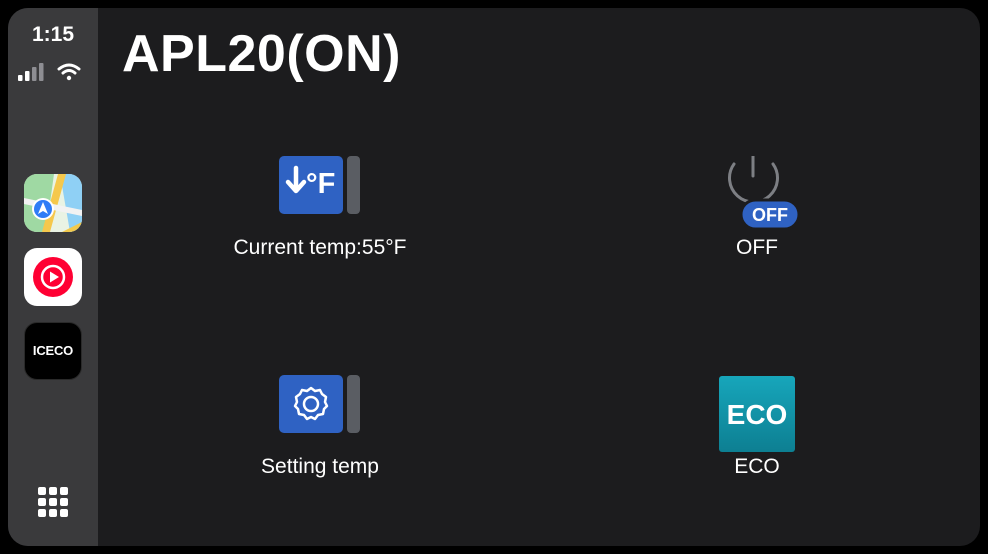 This screenshot has height=554, width=988. What do you see at coordinates (261, 54) in the screenshot?
I see `page-title: APL20(ON)` at bounding box center [261, 54].